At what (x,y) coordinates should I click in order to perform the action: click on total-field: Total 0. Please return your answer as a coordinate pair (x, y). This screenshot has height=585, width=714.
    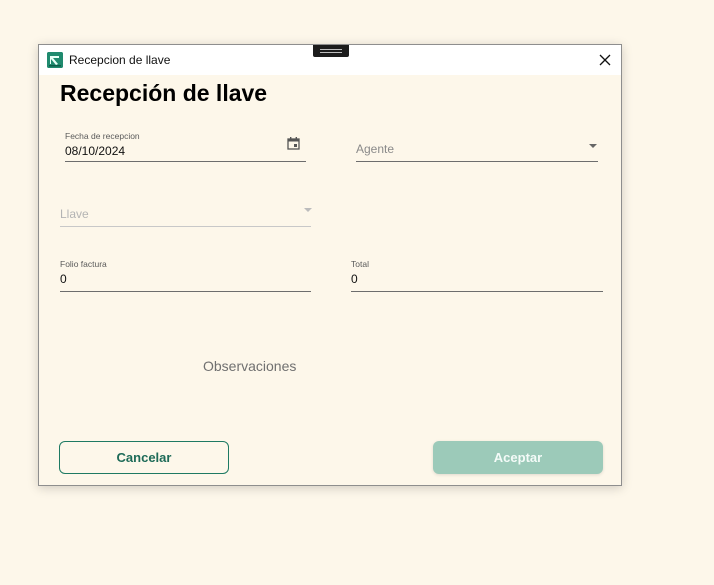
    Looking at the image, I should click on (477, 275).